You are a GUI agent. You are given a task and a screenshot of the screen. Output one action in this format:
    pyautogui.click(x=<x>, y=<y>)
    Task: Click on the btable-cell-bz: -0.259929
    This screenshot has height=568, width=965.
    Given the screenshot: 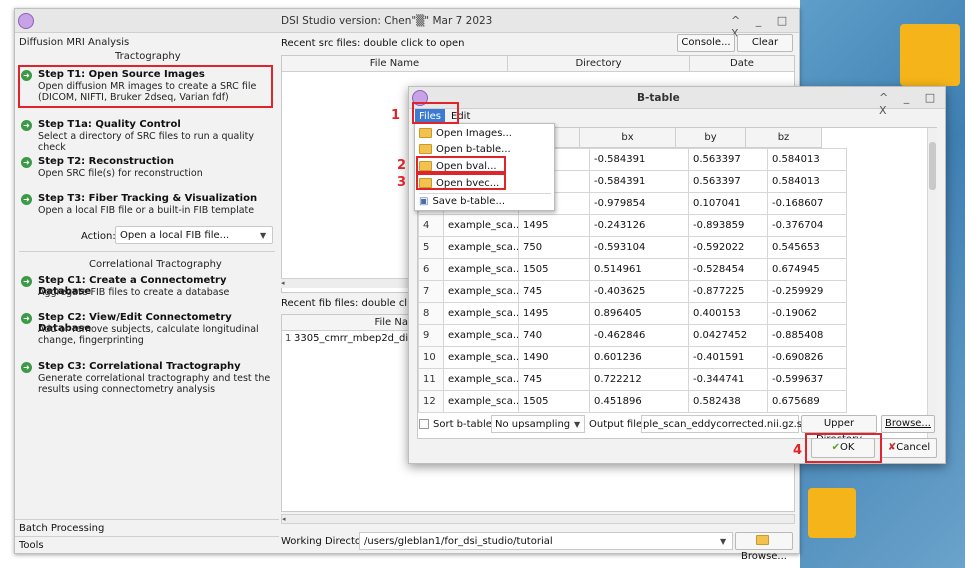 What is the action you would take?
    pyautogui.click(x=807, y=291)
    